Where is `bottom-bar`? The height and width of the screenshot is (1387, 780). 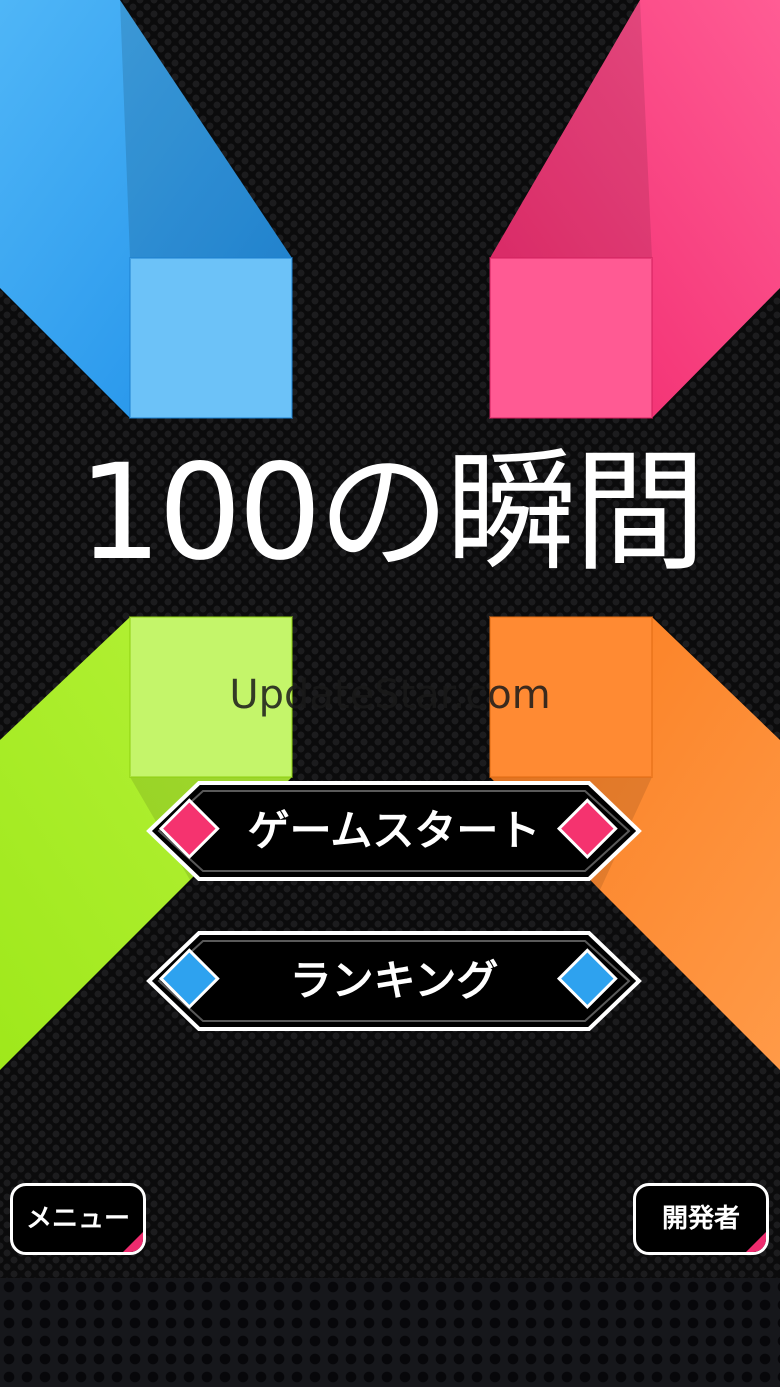 bottom-bar is located at coordinates (390, 1332).